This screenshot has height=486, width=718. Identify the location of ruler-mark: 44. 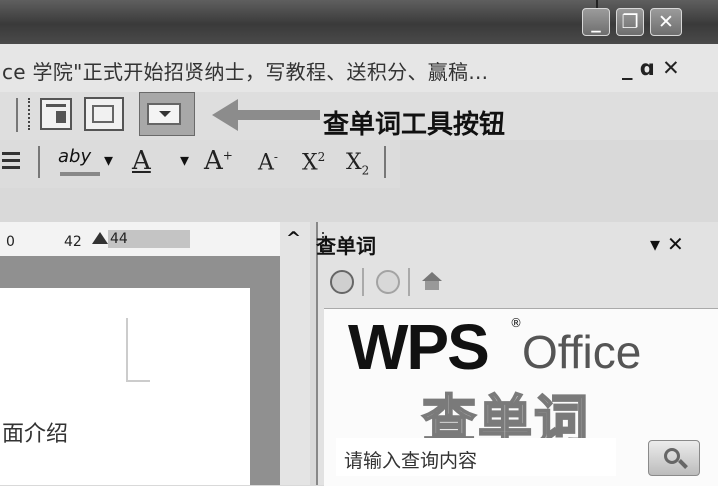
(119, 239).